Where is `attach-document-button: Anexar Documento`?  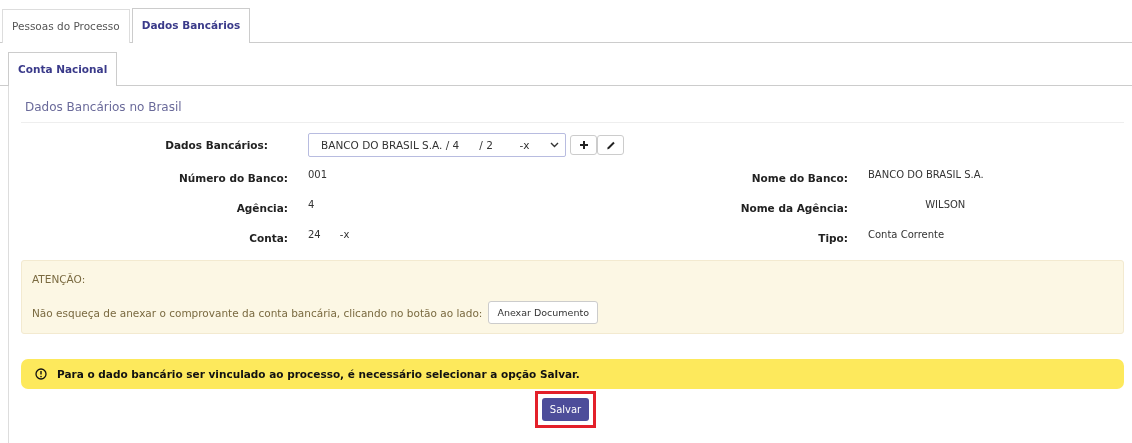
attach-document-button: Anexar Documento is located at coordinates (543, 312).